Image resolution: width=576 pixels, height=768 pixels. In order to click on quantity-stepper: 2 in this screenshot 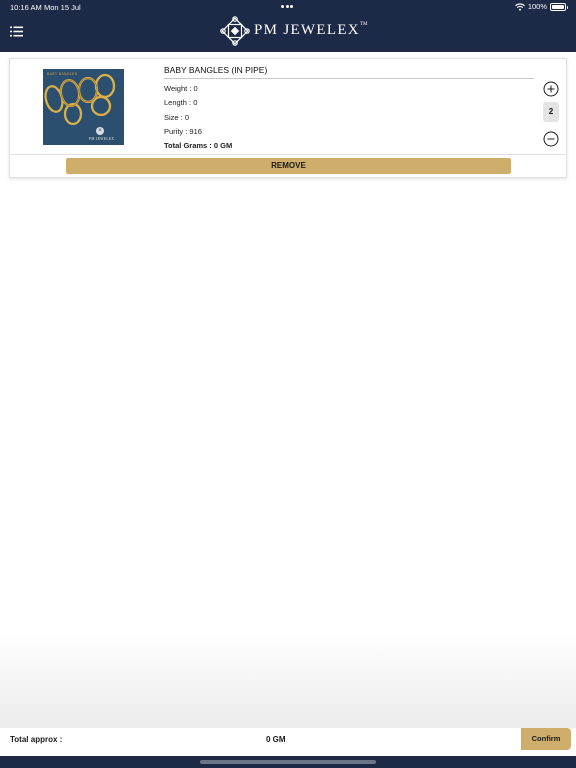, I will do `click(551, 115)`.